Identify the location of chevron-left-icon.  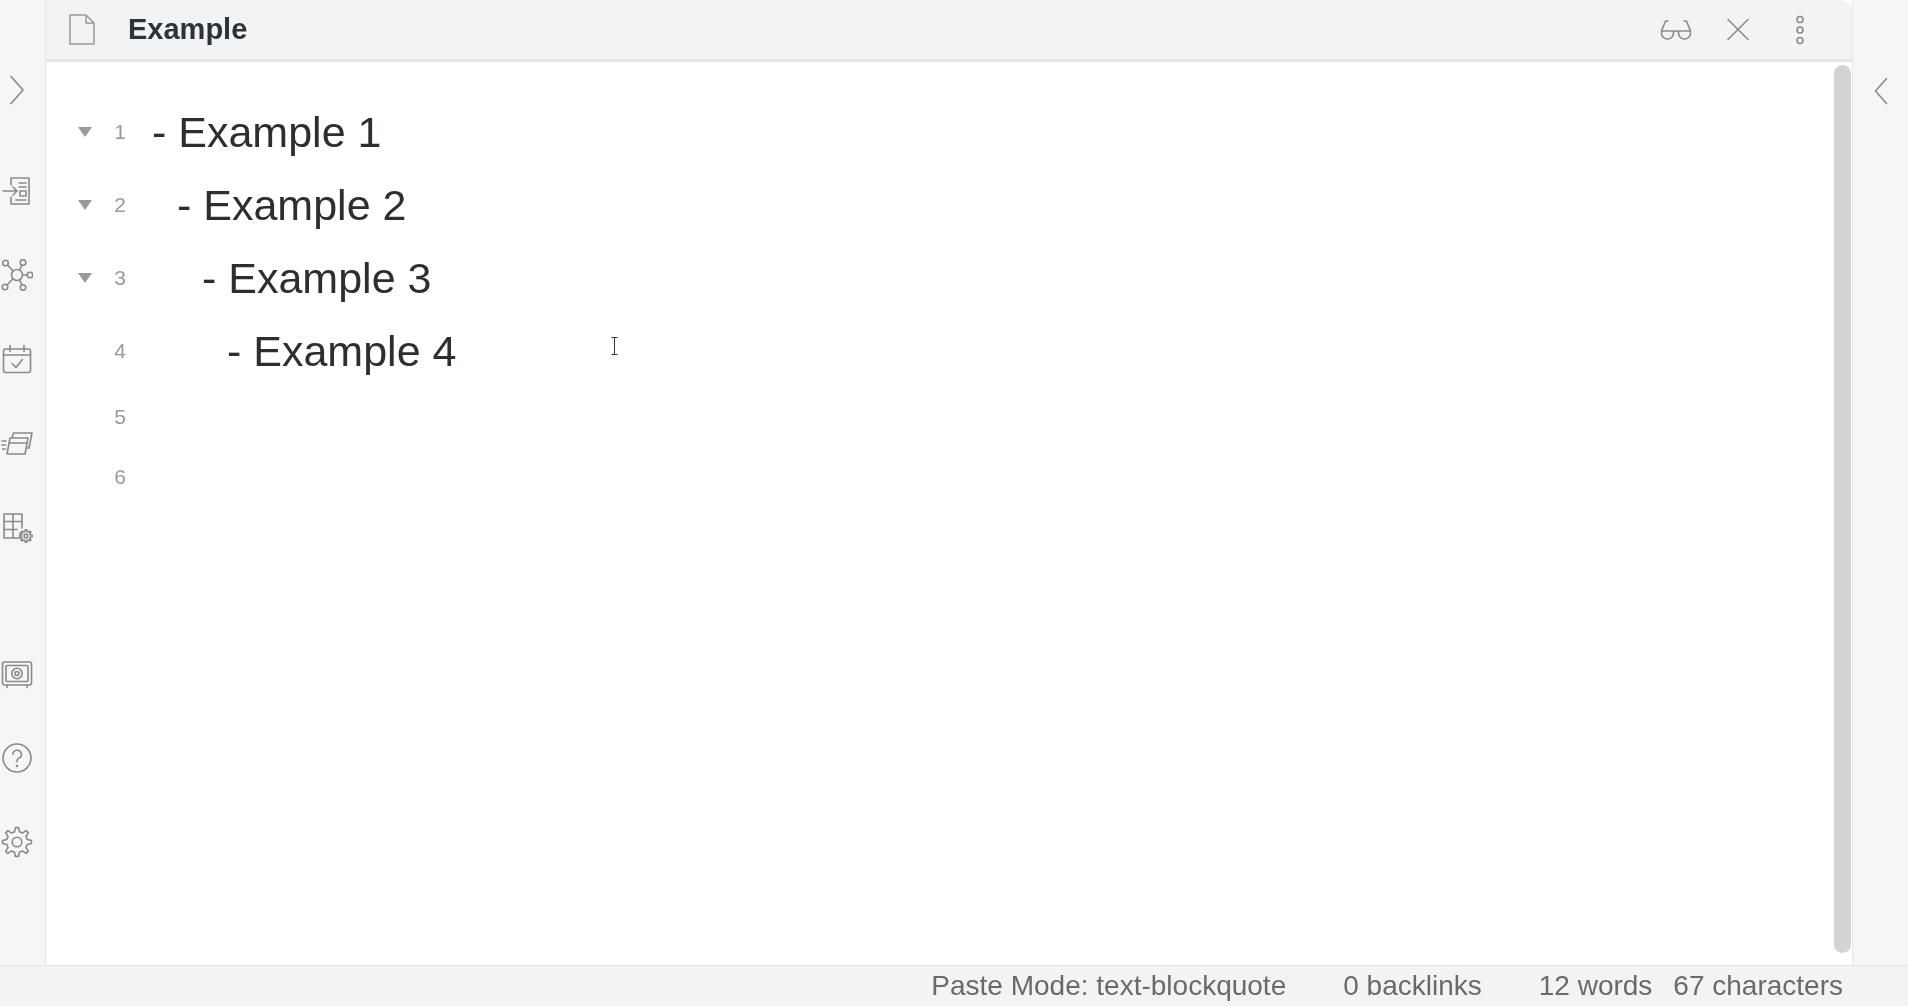
(1881, 91).